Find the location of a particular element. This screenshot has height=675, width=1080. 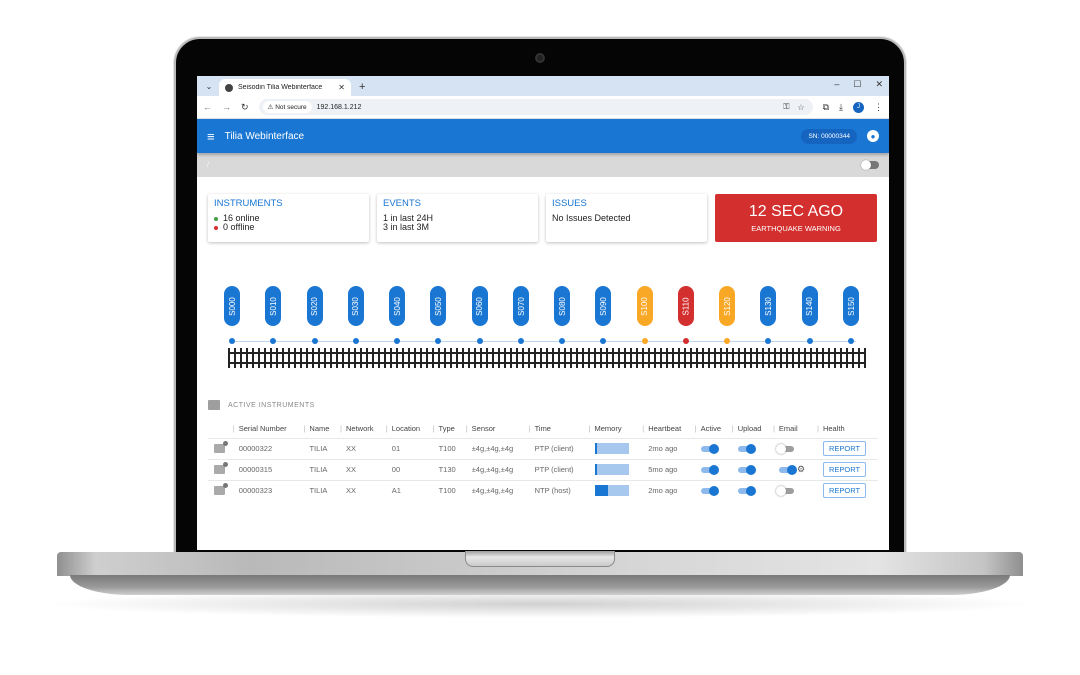

tab-search-button: ⌄ is located at coordinates (209, 86).